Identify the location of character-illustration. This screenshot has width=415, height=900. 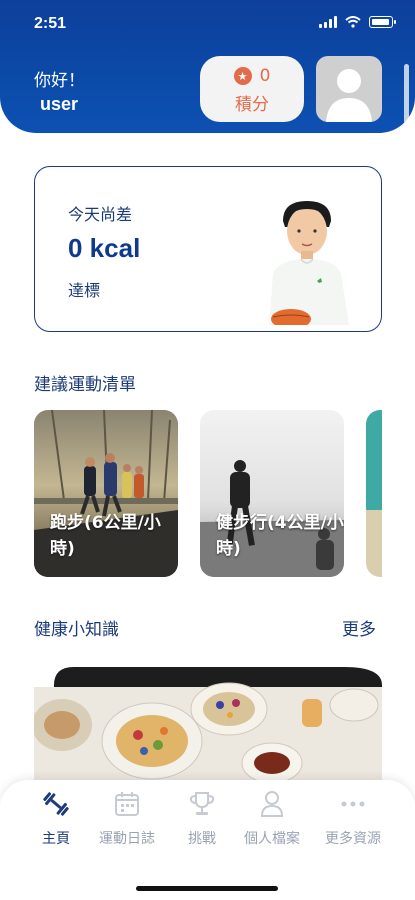
(309, 263).